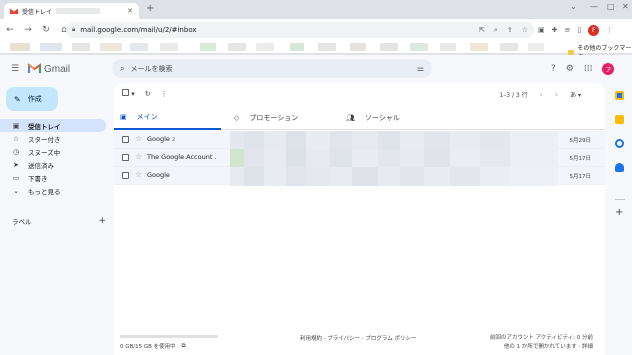 This screenshot has height=355, width=632. What do you see at coordinates (22, 222) in the screenshot?
I see `labels-heading: ラベル` at bounding box center [22, 222].